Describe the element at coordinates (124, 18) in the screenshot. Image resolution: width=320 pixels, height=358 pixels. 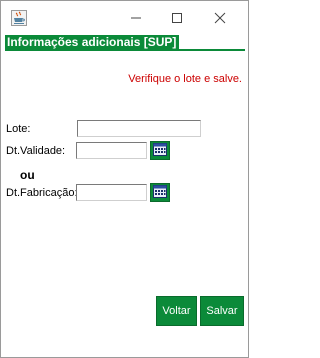
I see `title-bar` at that location.